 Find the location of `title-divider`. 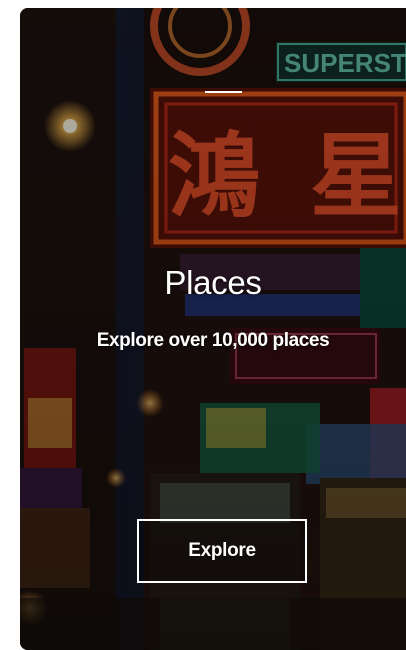

title-divider is located at coordinates (223, 92).